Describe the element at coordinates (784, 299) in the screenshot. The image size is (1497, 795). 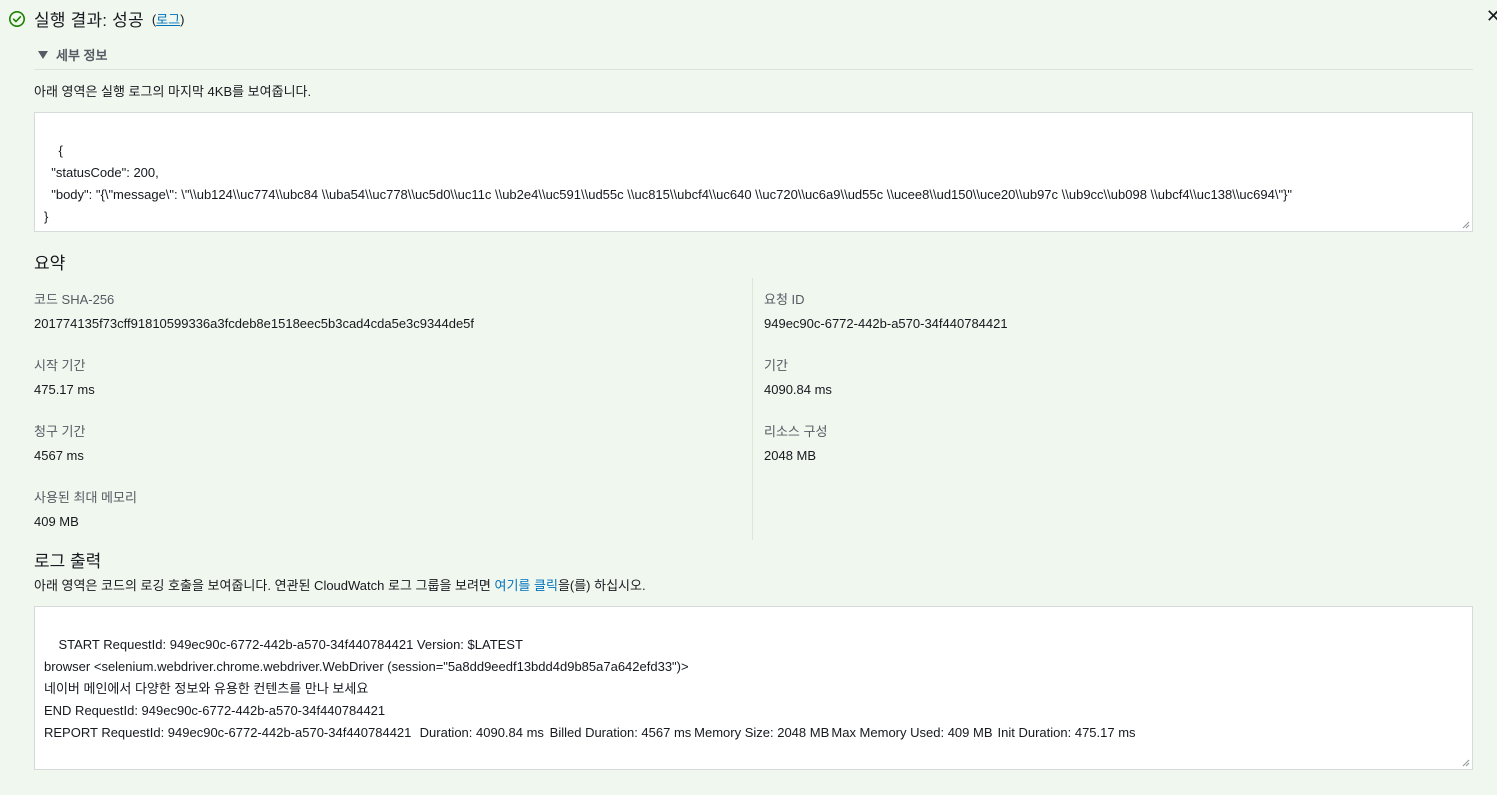
I see `summary-label: 요청 ID` at that location.